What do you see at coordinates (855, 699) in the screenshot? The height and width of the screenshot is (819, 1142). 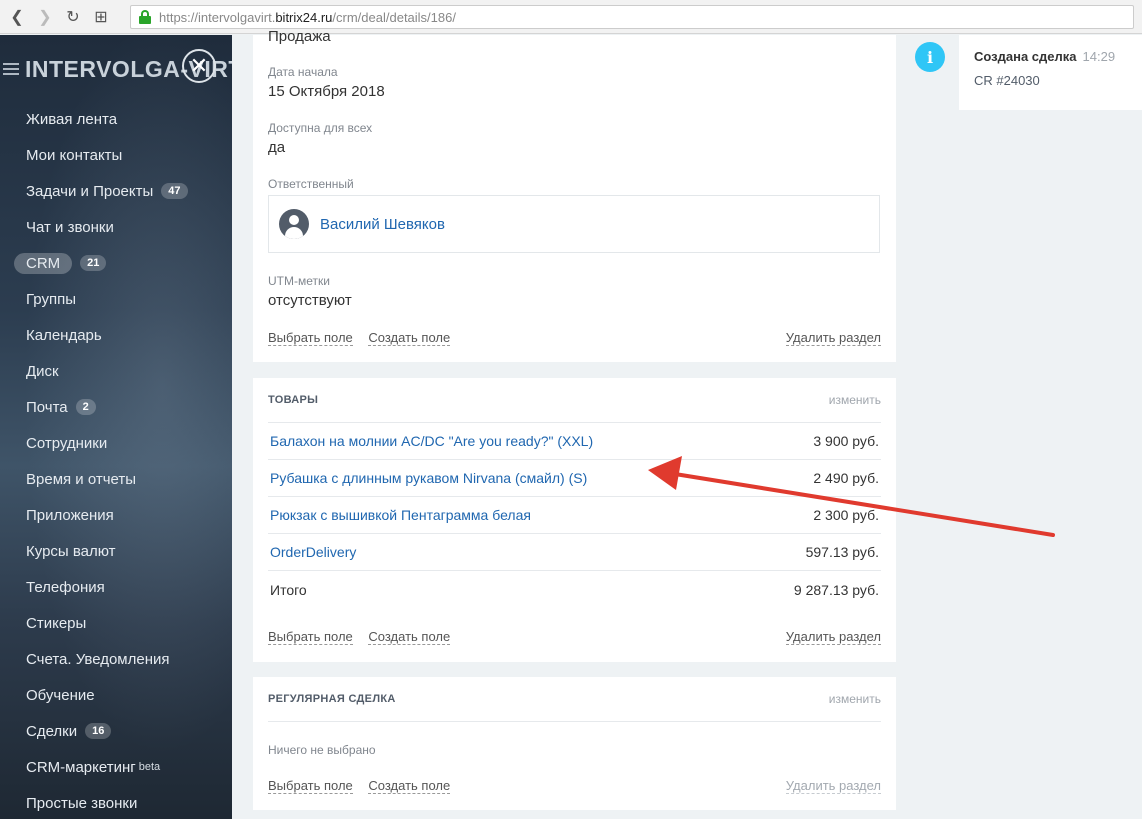 I see `recurring-edit-button: изменить` at bounding box center [855, 699].